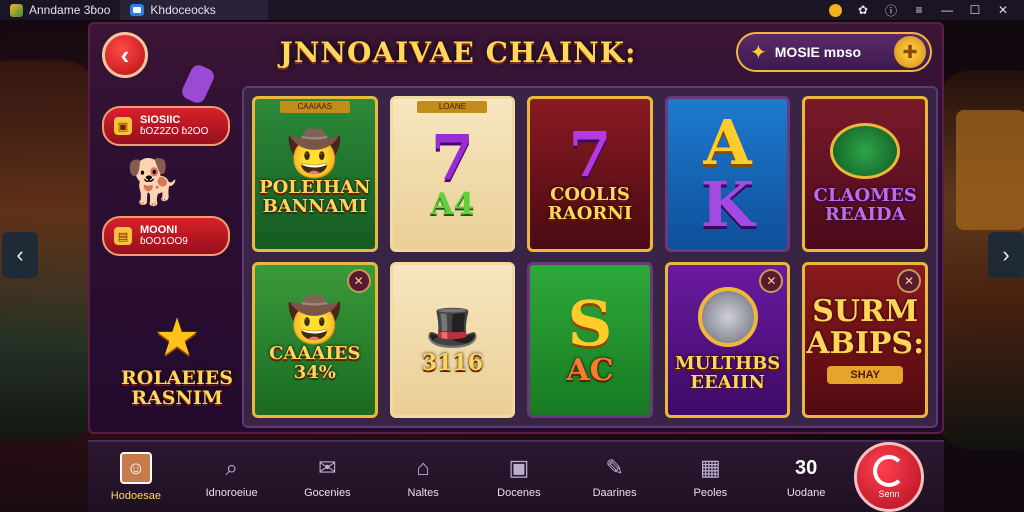  I want to click on inbox-icon: ✉, so click(327, 467).